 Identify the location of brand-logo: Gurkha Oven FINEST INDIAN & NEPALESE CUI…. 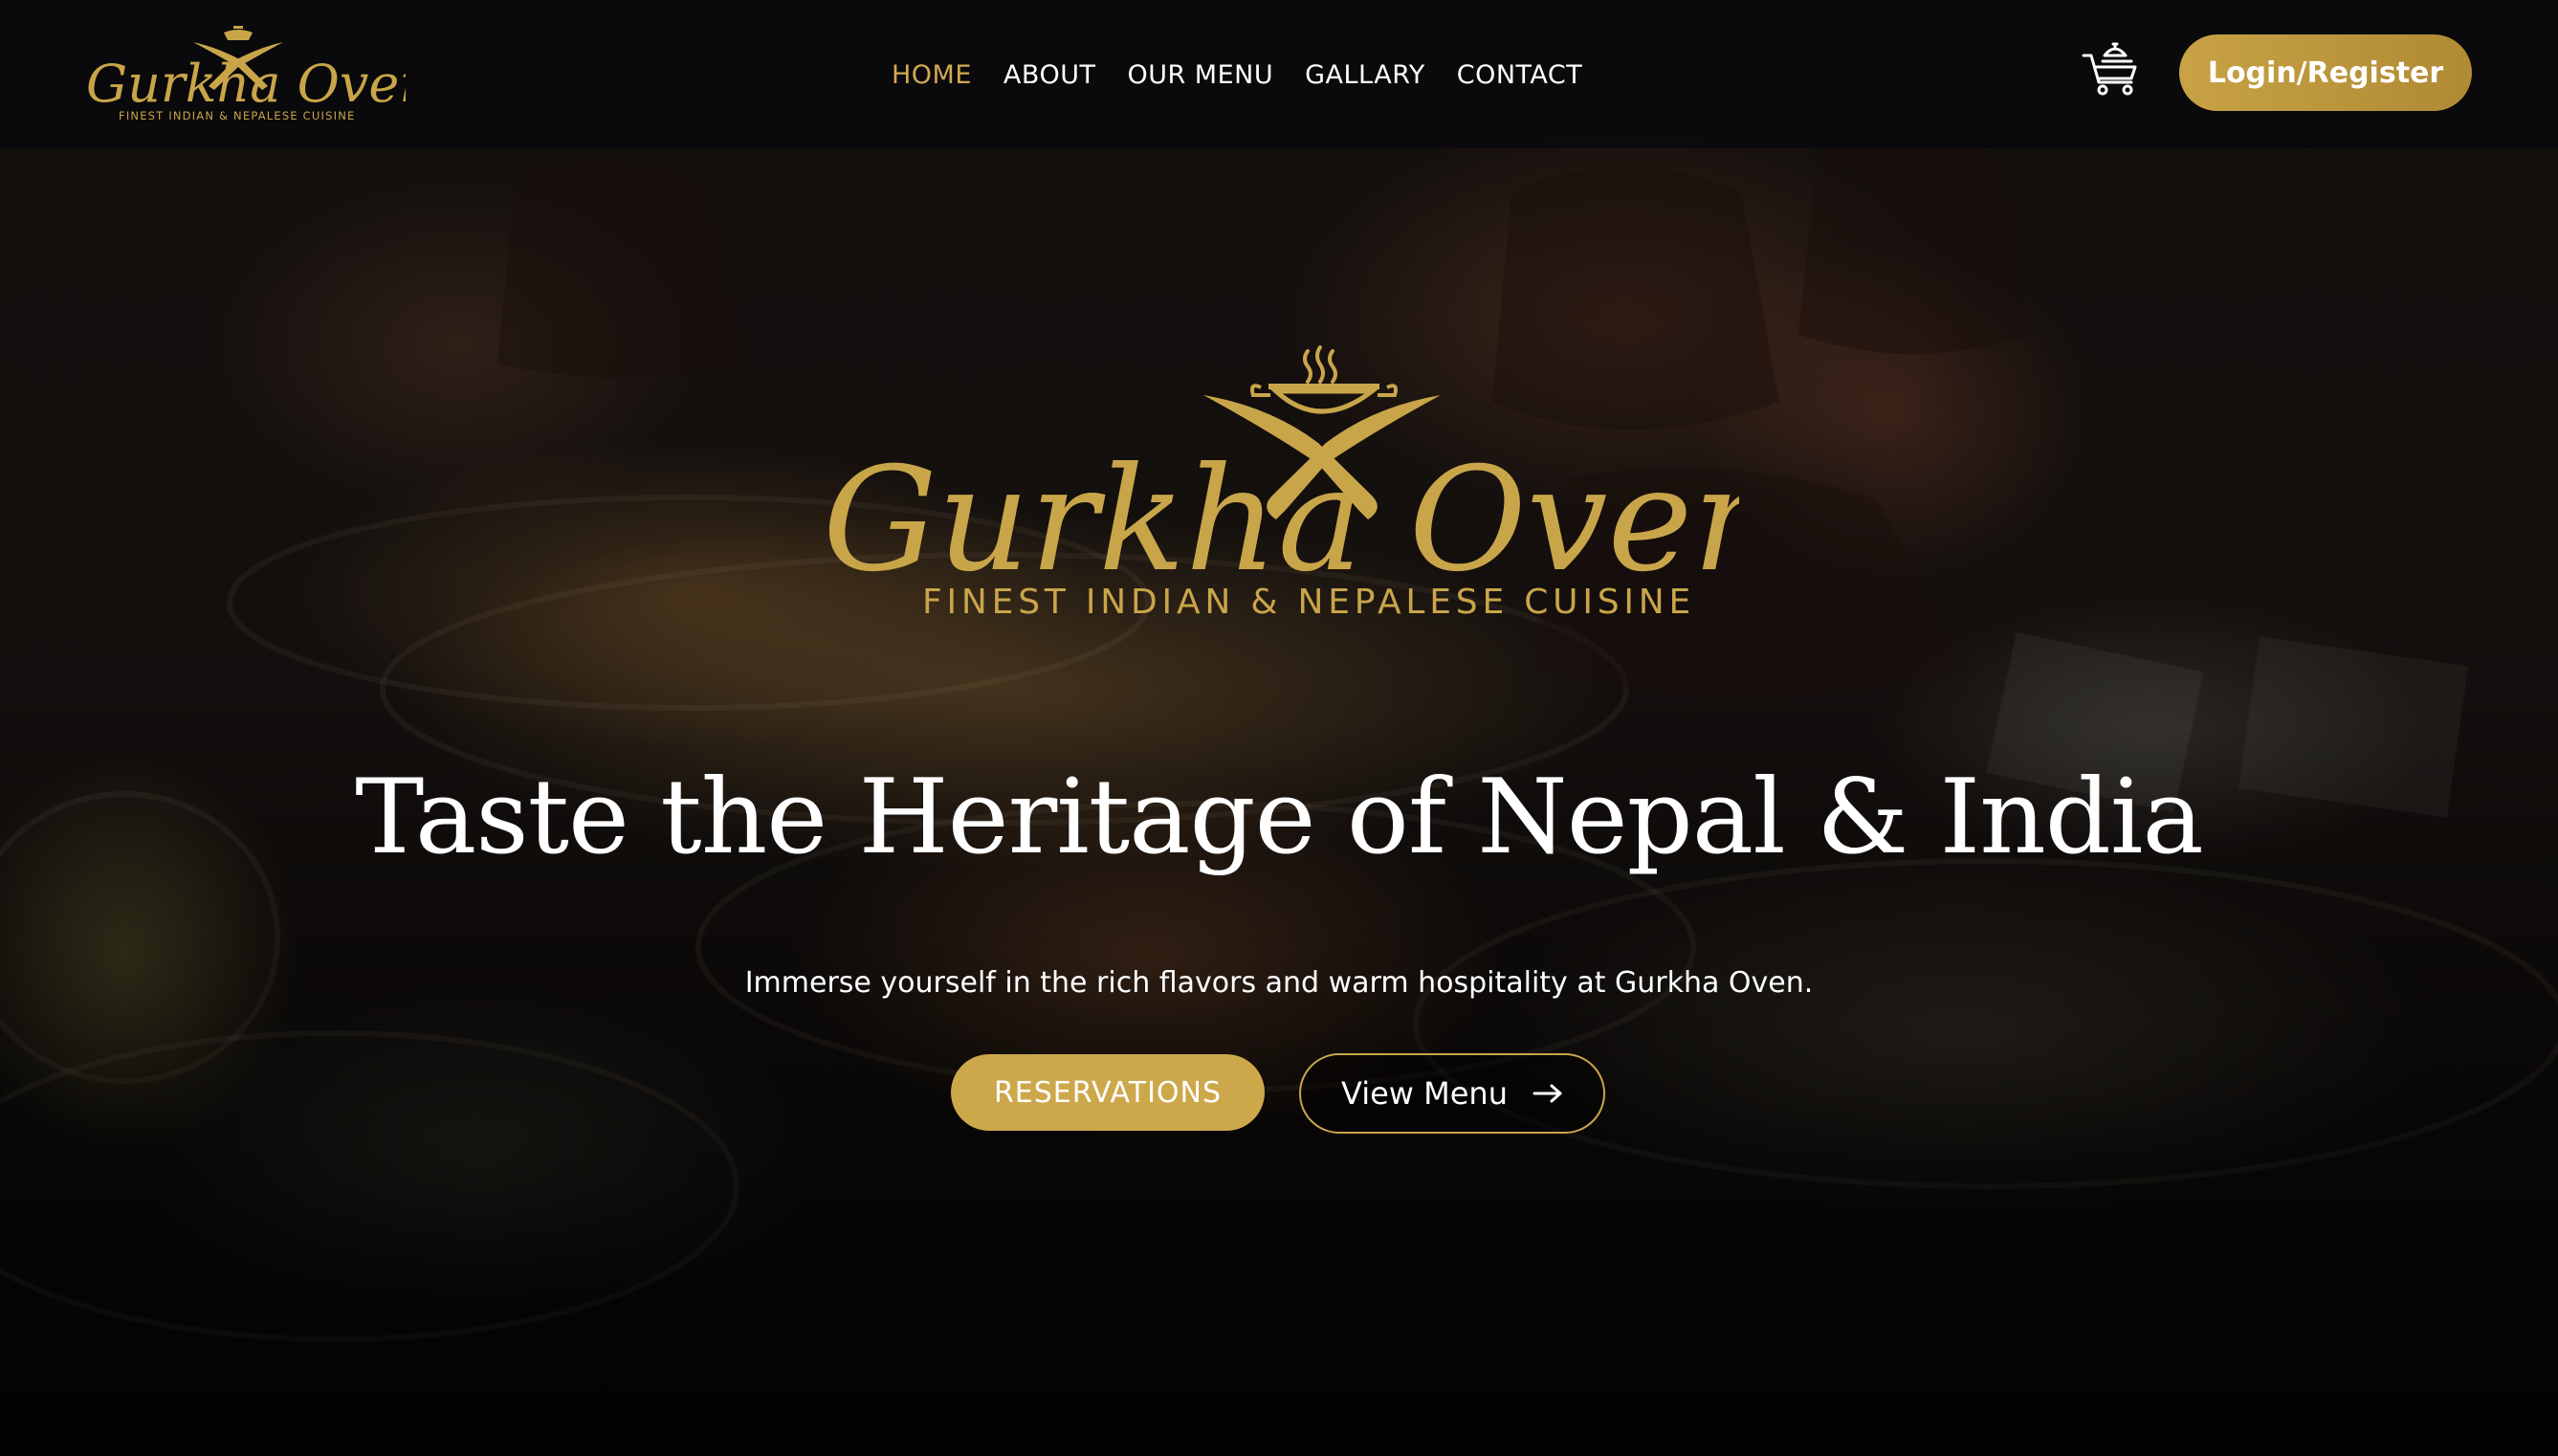
(243, 73).